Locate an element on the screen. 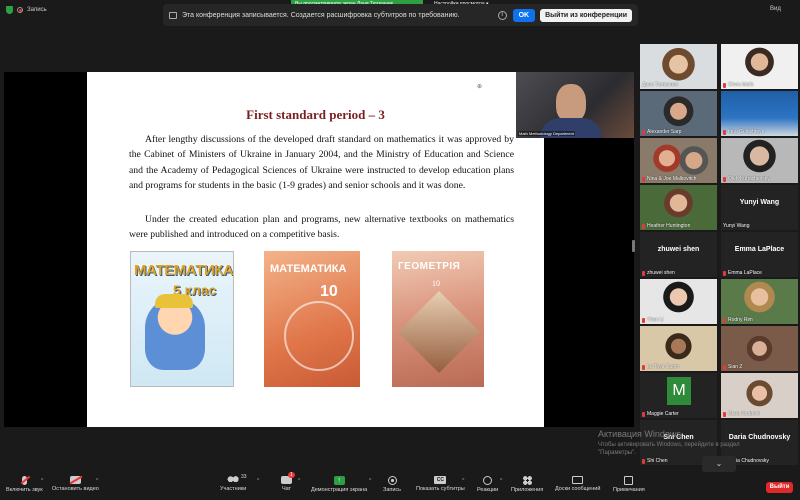 The width and height of the screenshot is (800, 500). leave-meeting-button: Выйти из конференции is located at coordinates (586, 15).